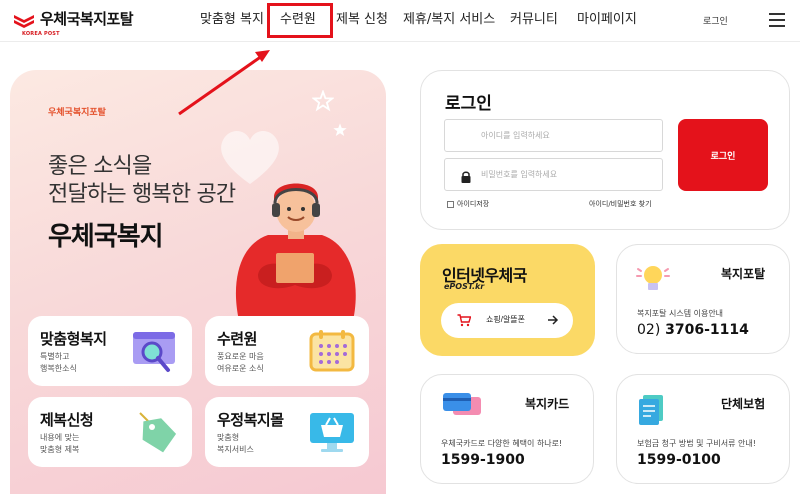 This screenshot has height=494, width=800. Describe the element at coordinates (110, 351) in the screenshot. I see `tile-custom-welfare: 맞춤형복지 특별하고 행복한소식` at that location.